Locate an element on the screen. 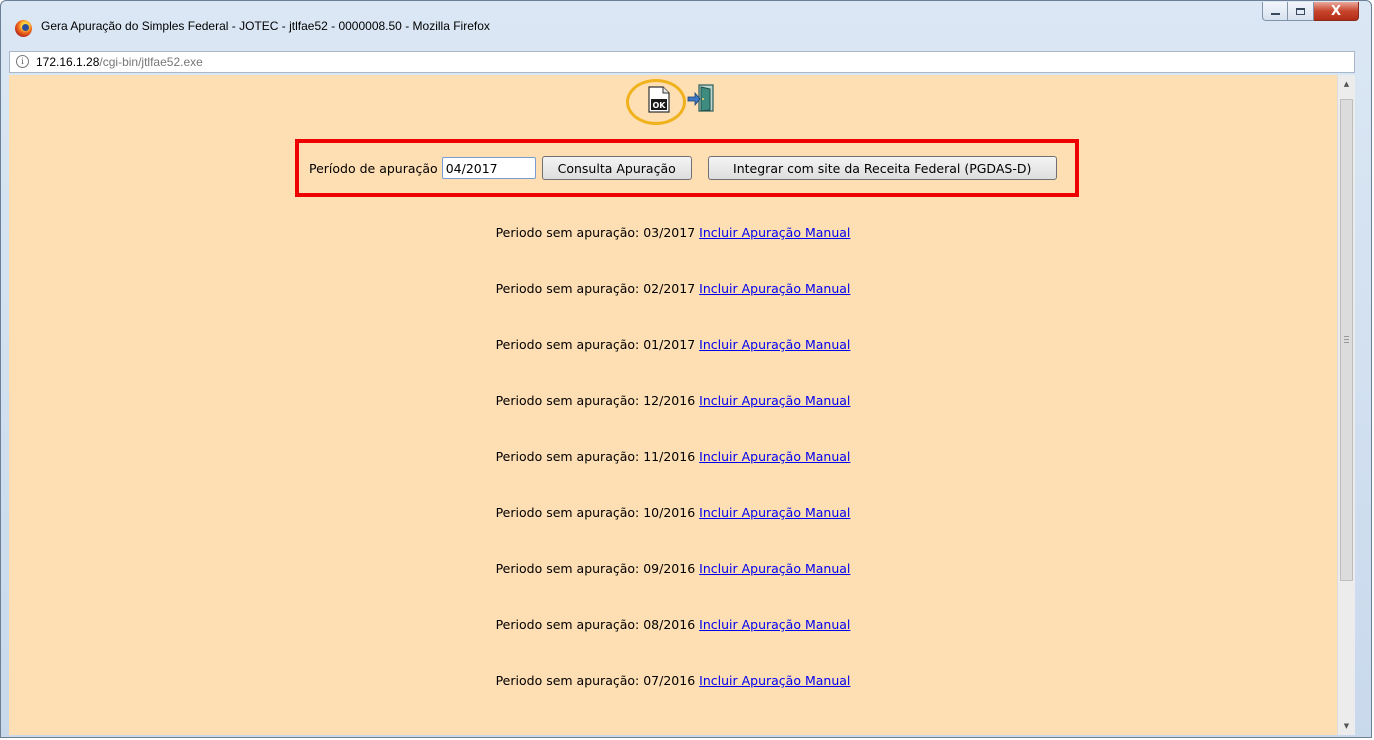 This screenshot has width=1374, height=740. maximize-button is located at coordinates (1301, 11).